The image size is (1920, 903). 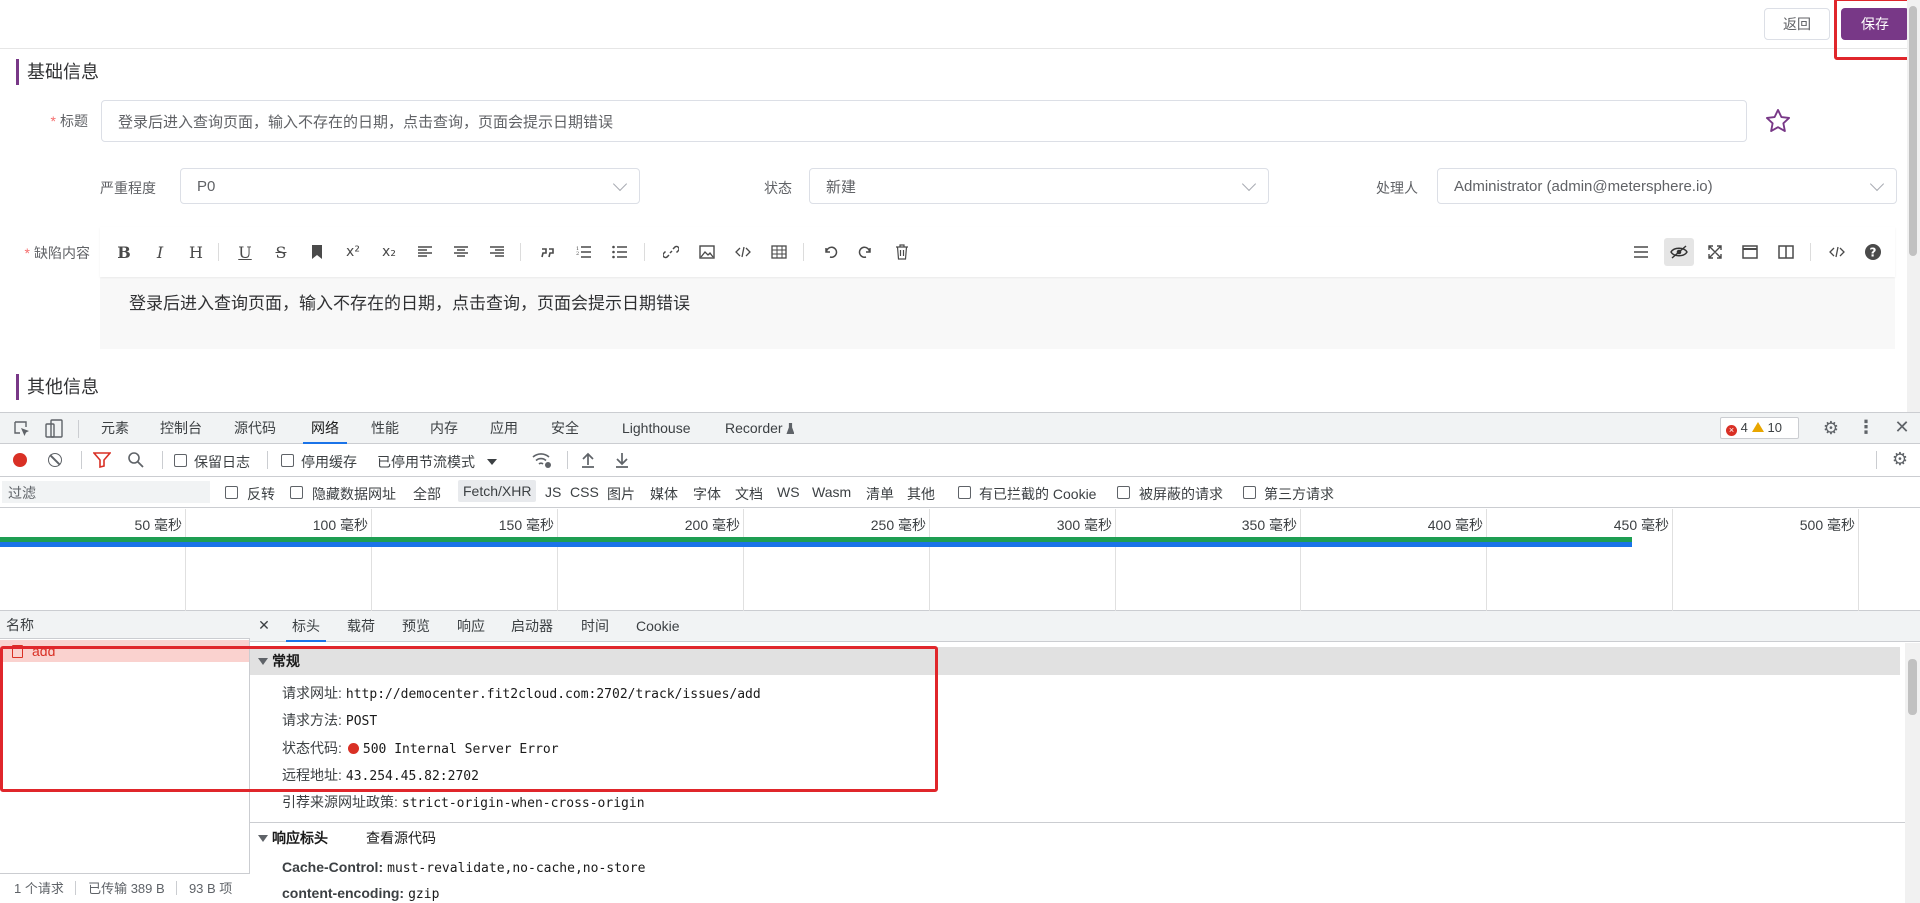 What do you see at coordinates (620, 252) in the screenshot?
I see `unordered-list-icon` at bounding box center [620, 252].